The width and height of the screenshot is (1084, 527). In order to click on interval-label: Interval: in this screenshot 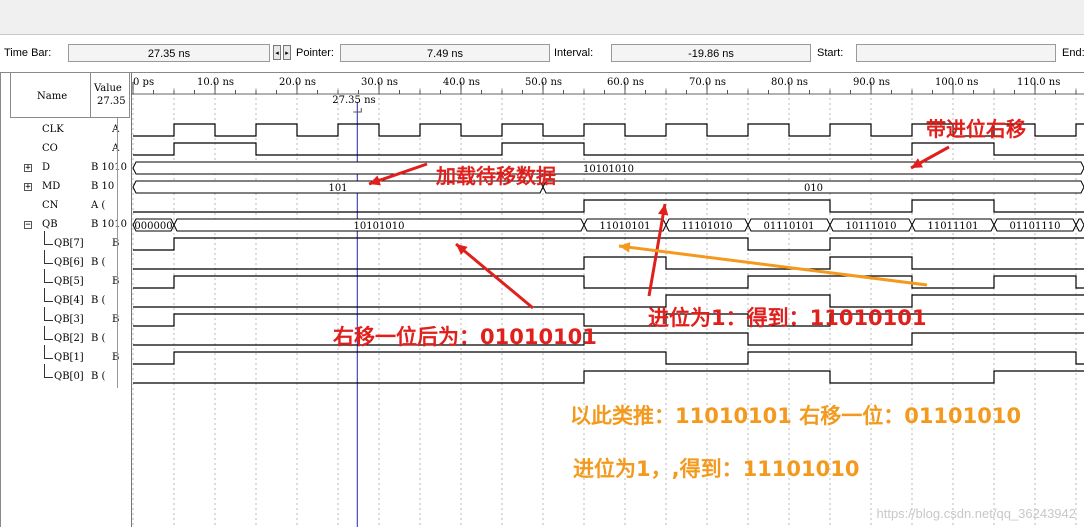, I will do `click(574, 53)`.